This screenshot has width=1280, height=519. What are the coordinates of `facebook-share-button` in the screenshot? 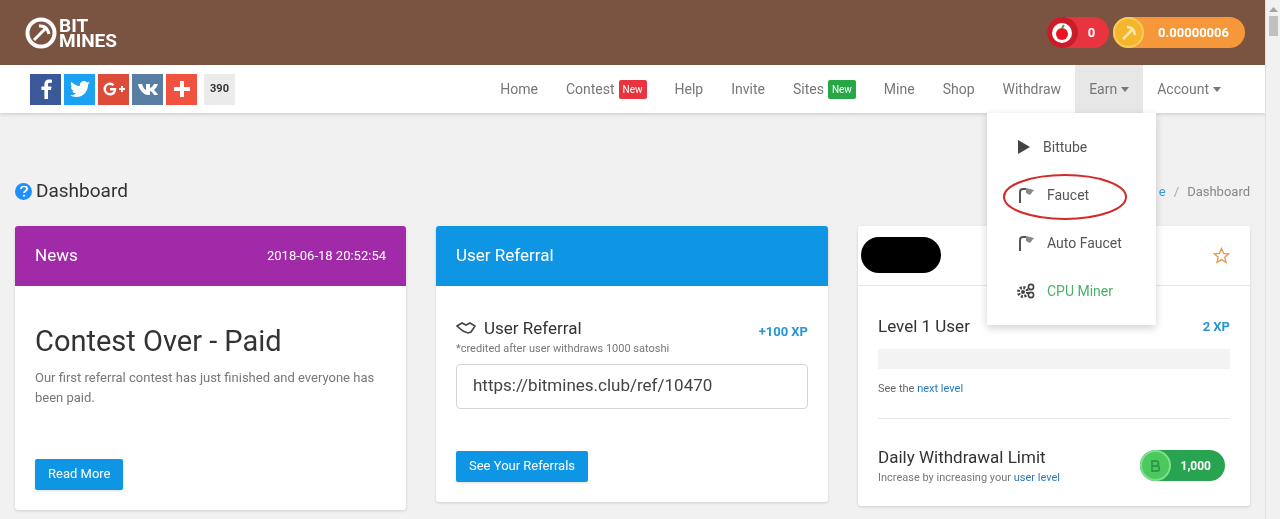 It's located at (45, 89).